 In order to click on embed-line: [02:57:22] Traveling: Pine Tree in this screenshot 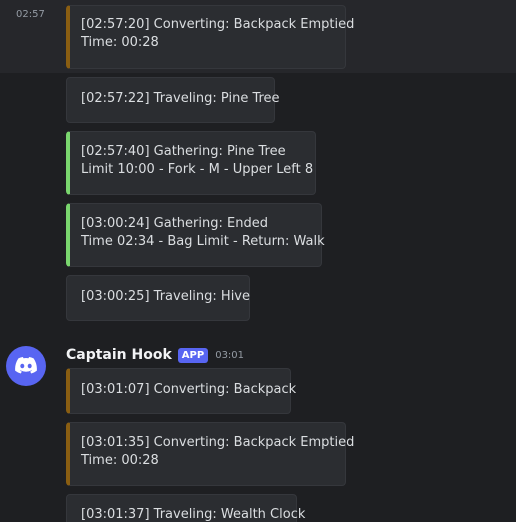, I will do `click(180, 98)`.